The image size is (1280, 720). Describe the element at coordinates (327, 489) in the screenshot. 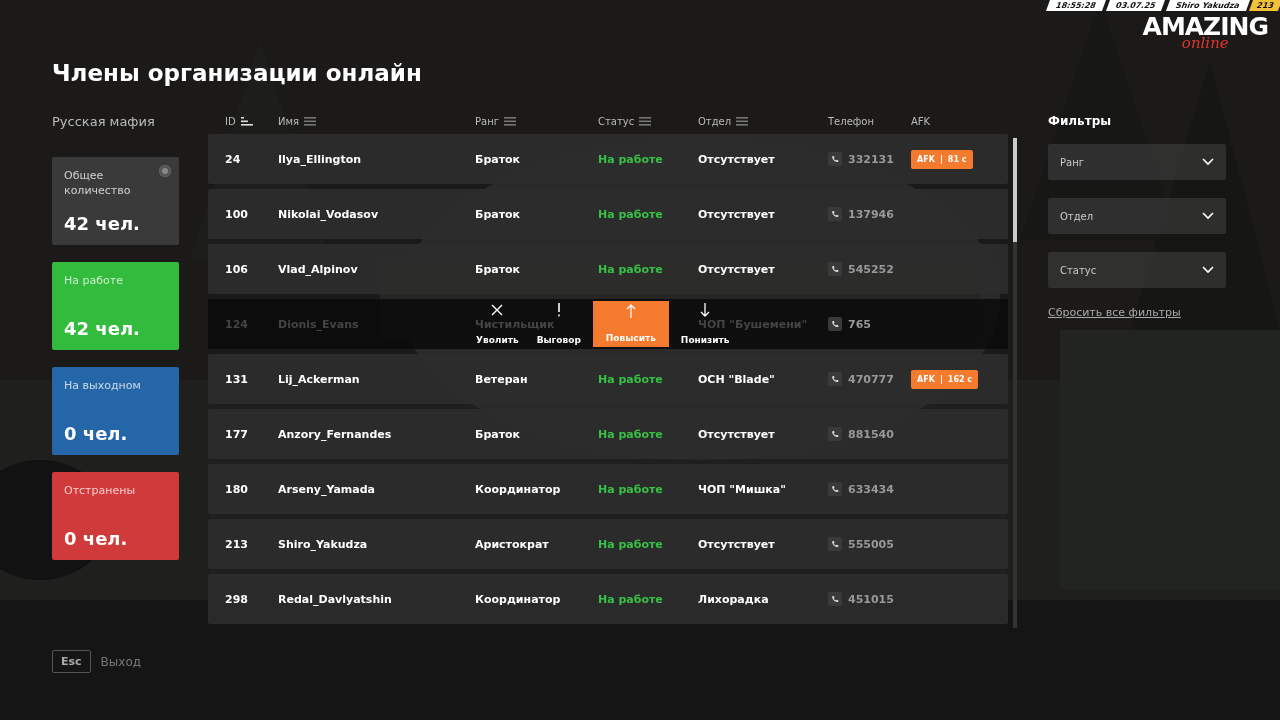

I see `table-cell-text: Arseny_Yamada` at that location.